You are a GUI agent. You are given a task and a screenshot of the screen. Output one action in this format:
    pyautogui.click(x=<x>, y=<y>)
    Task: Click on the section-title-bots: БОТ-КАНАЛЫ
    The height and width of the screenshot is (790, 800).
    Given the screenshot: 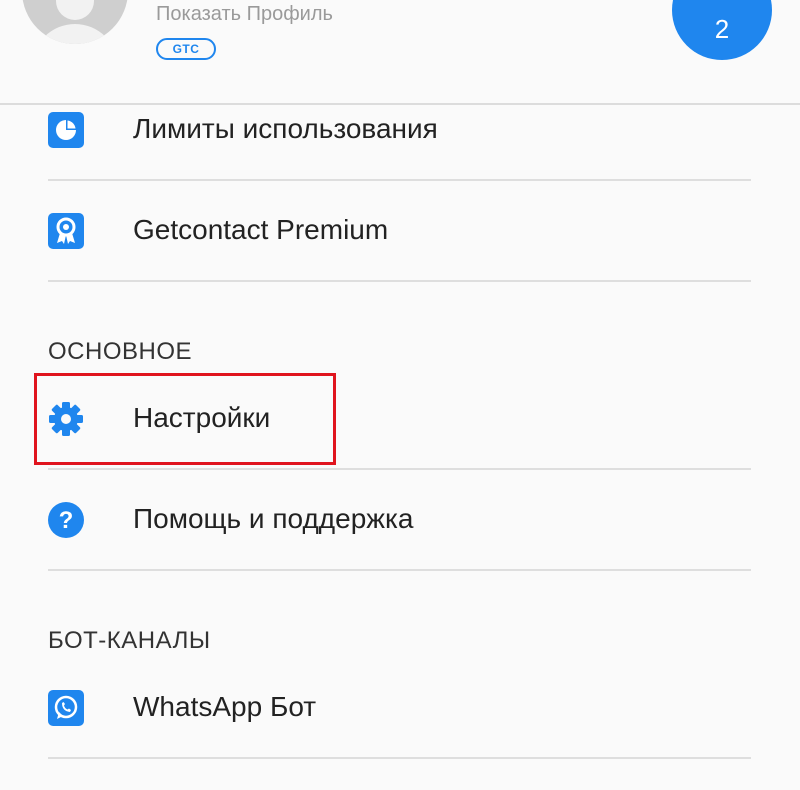 What is the action you would take?
    pyautogui.click(x=129, y=640)
    